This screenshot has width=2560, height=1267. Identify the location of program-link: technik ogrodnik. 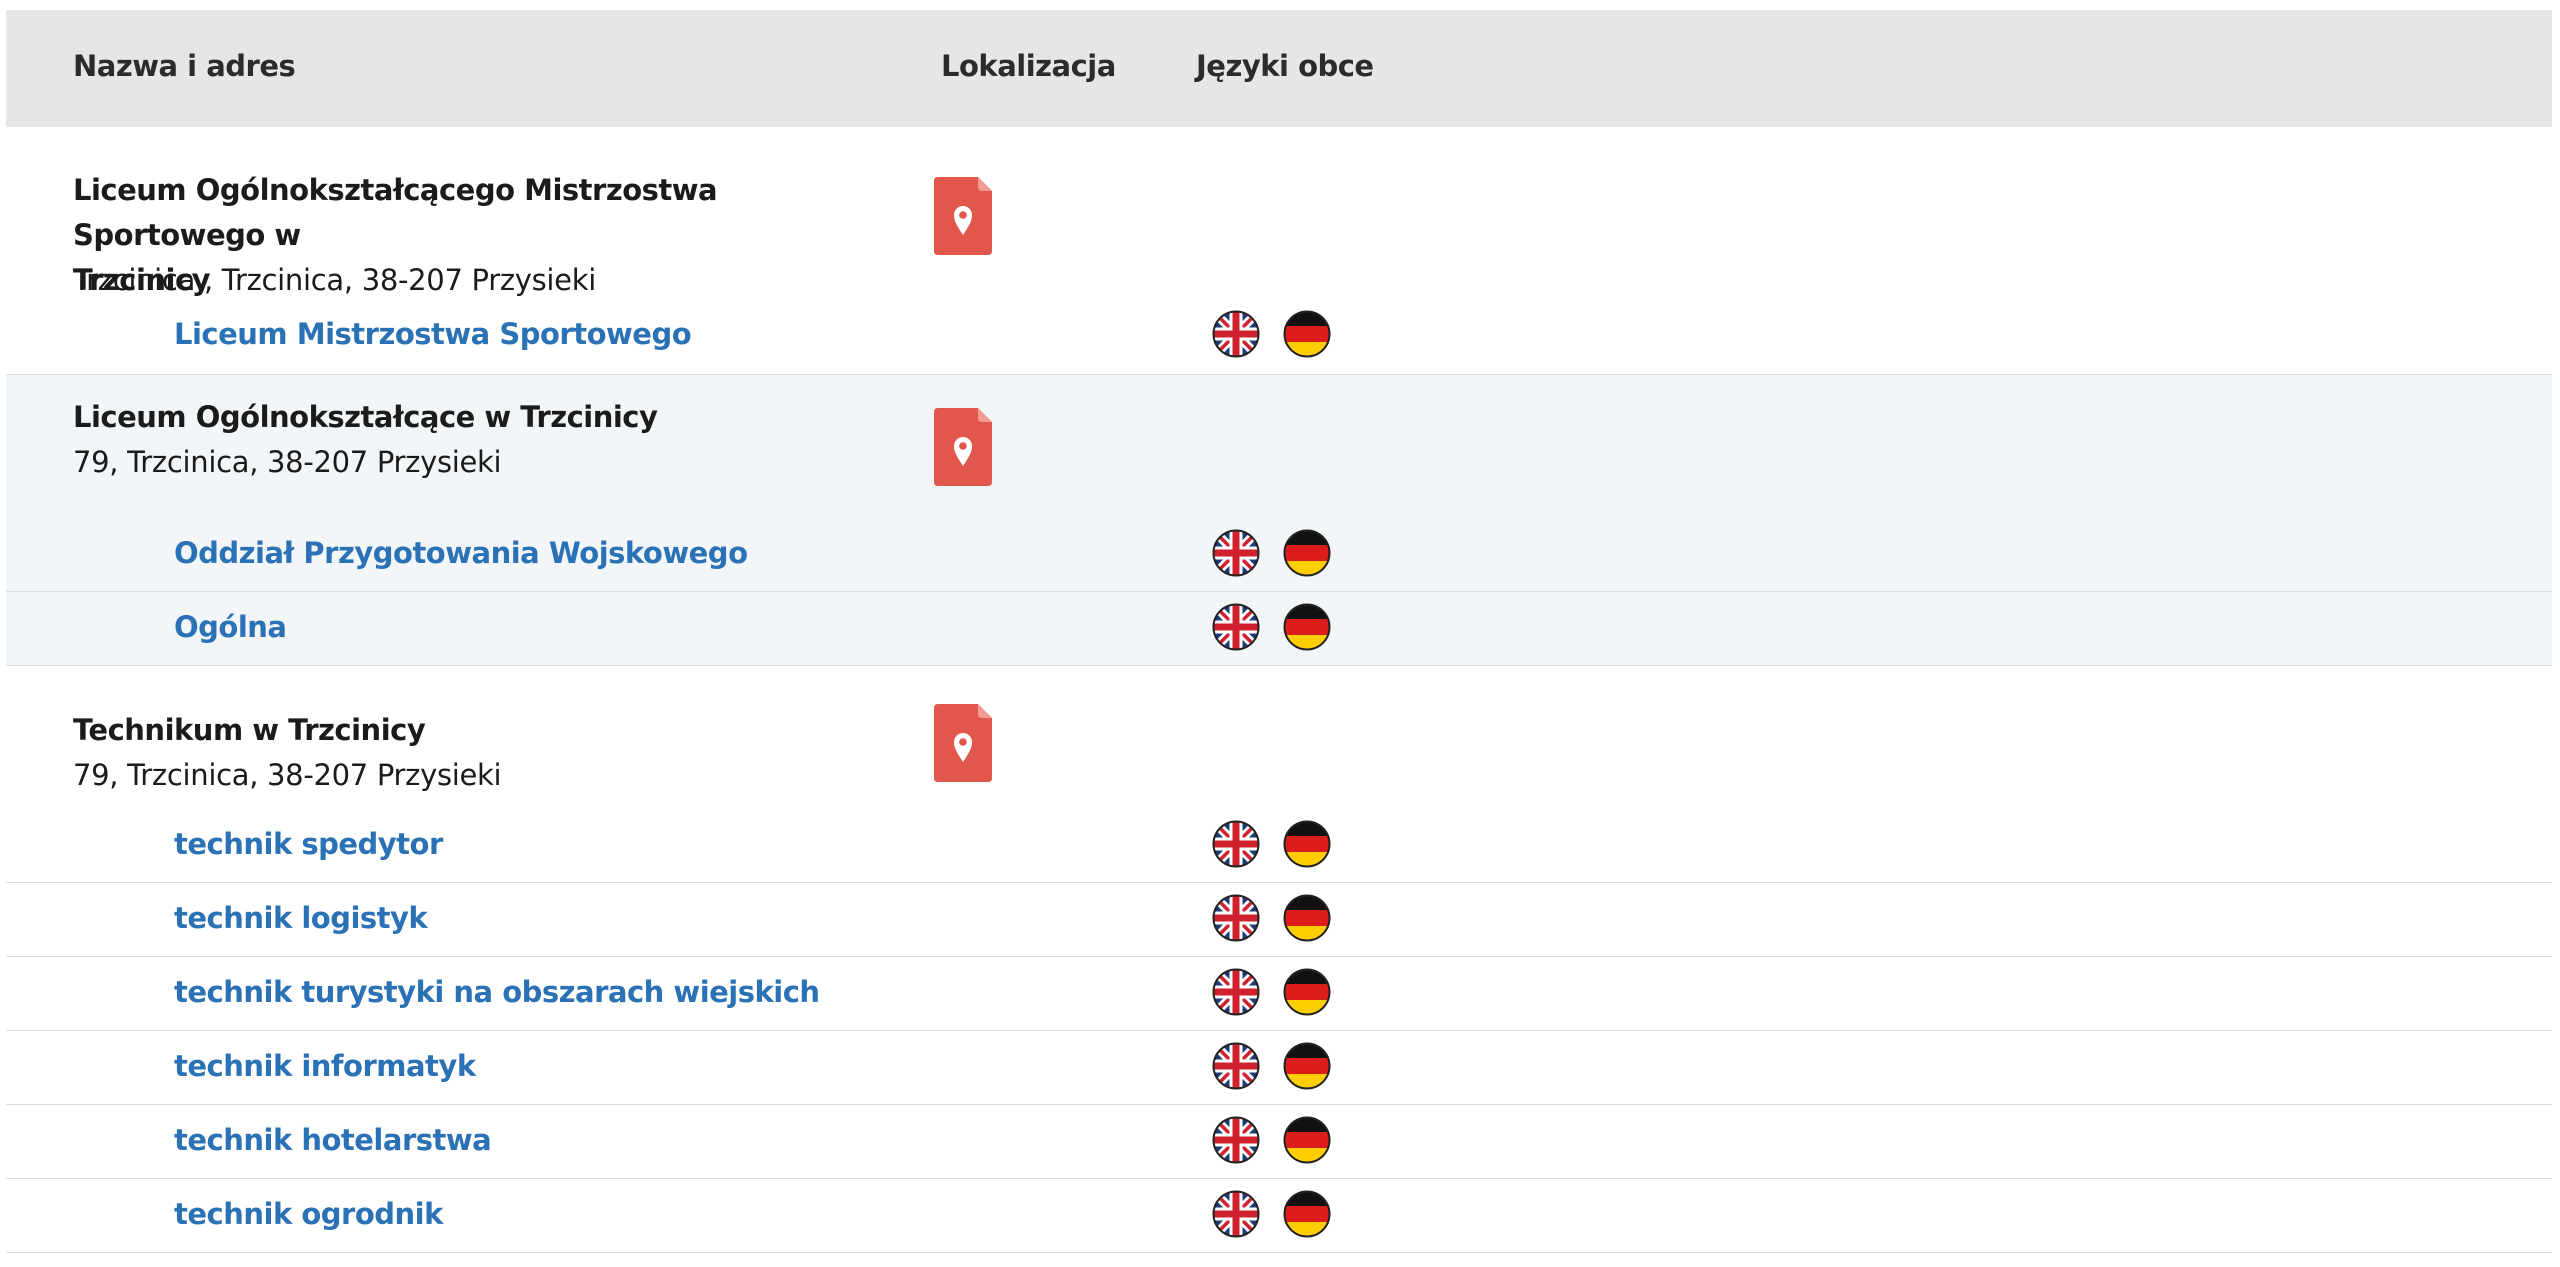
(308, 1214).